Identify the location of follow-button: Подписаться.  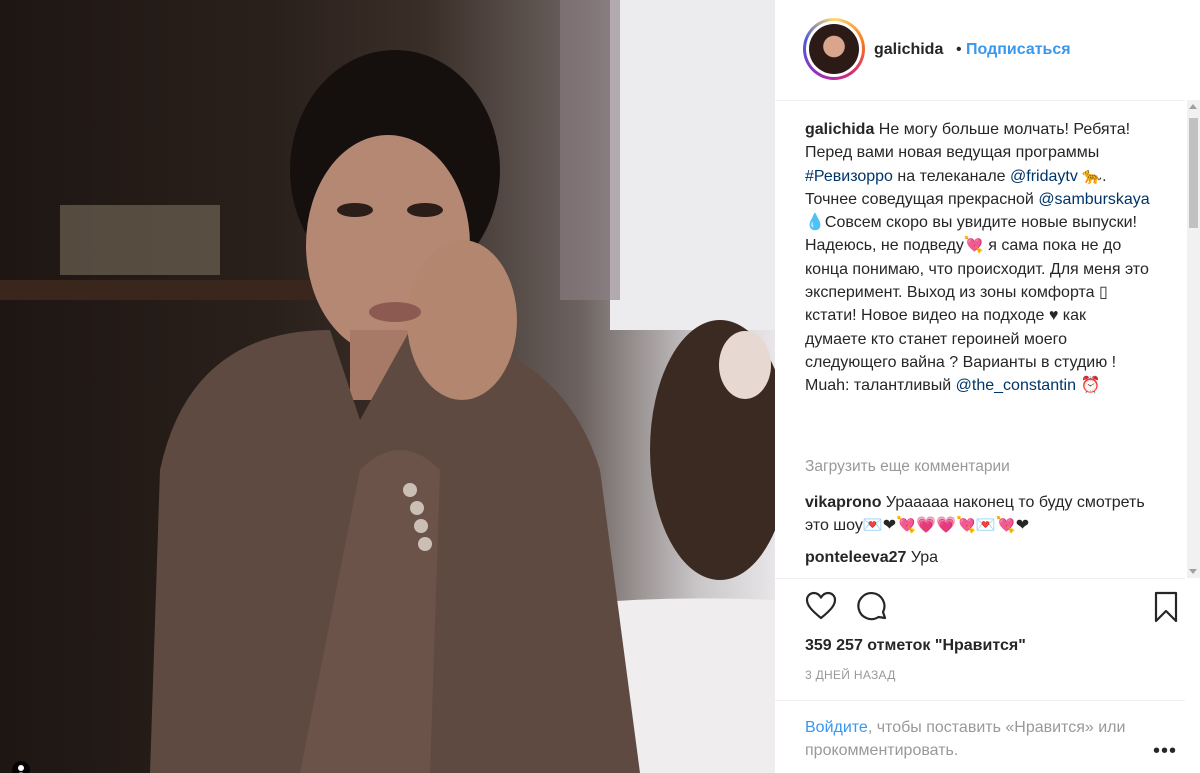
(1018, 50).